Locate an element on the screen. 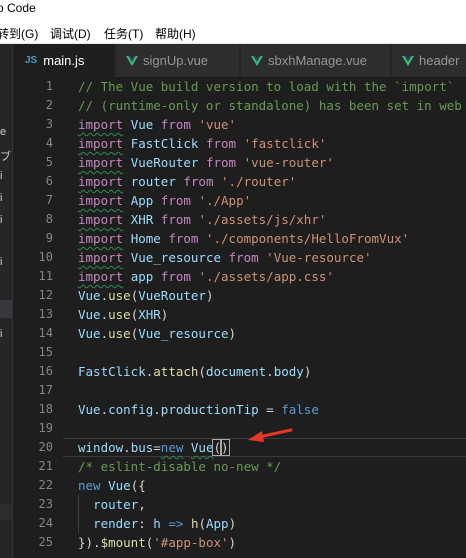 The width and height of the screenshot is (466, 558). code-line: 15 is located at coordinates (239, 352).